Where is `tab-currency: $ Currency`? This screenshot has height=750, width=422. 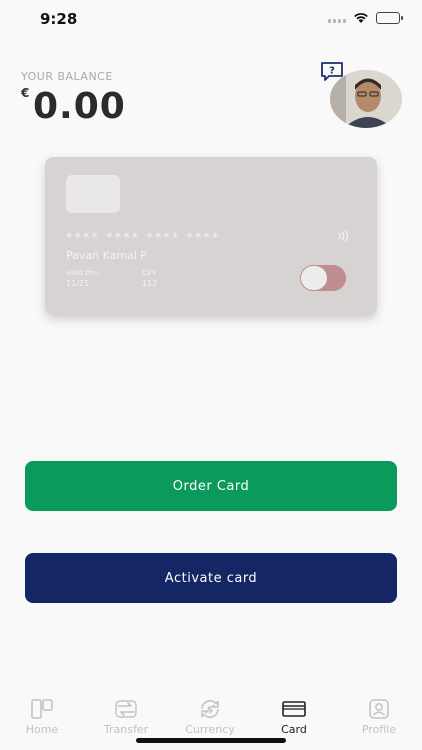 tab-currency: $ Currency is located at coordinates (210, 717).